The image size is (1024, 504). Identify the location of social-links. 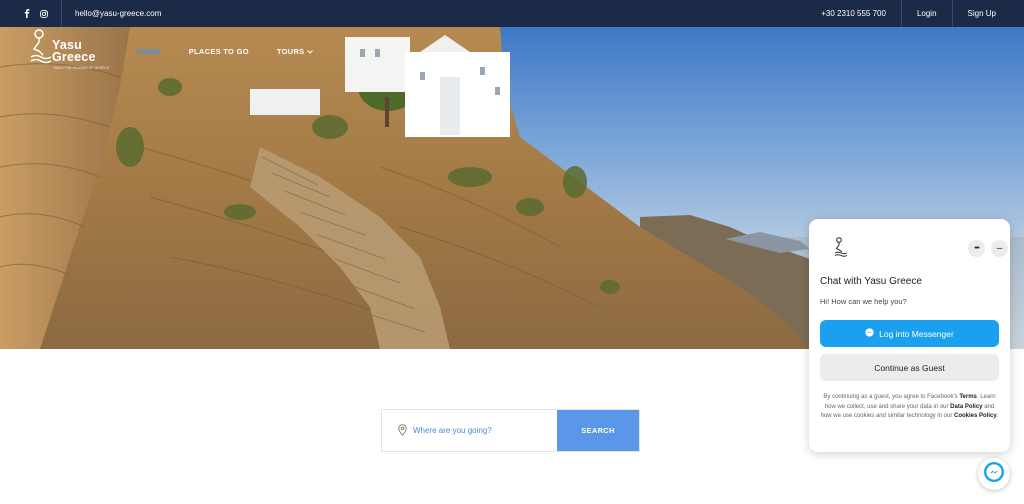
(24, 13).